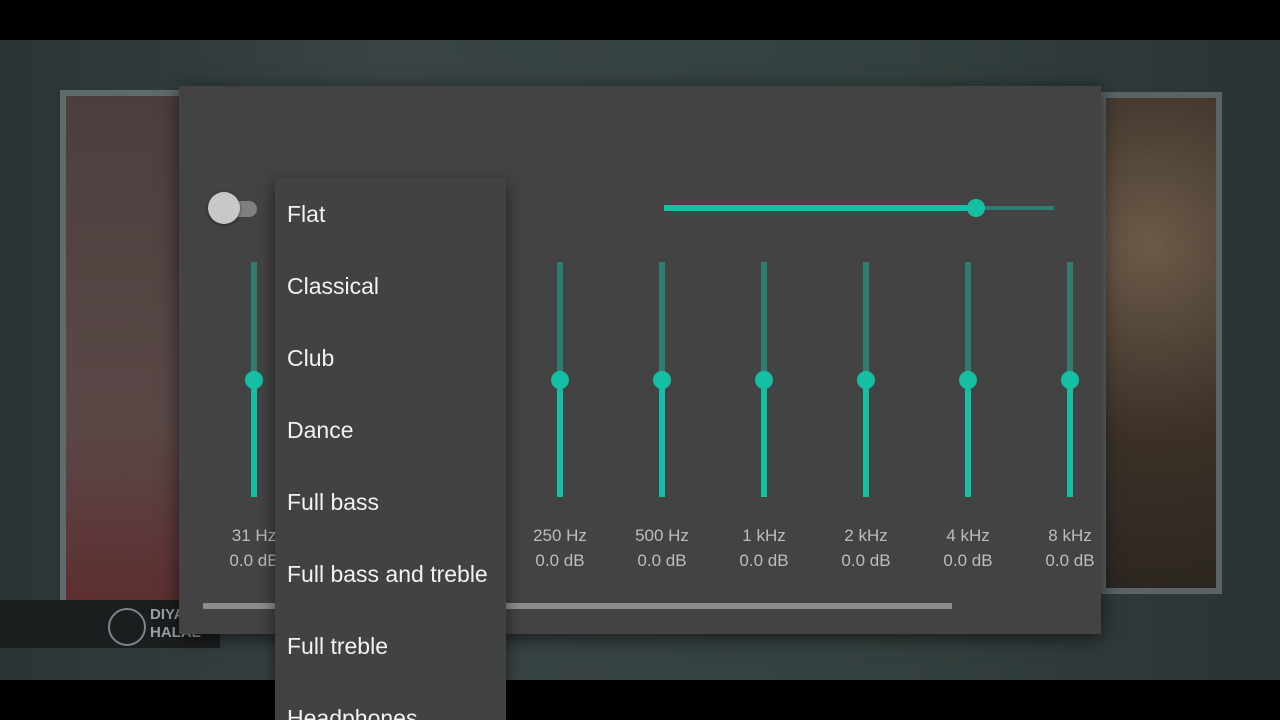 The width and height of the screenshot is (1280, 720). I want to click on band-7: 4 kHz 0.0 dB, so click(968, 417).